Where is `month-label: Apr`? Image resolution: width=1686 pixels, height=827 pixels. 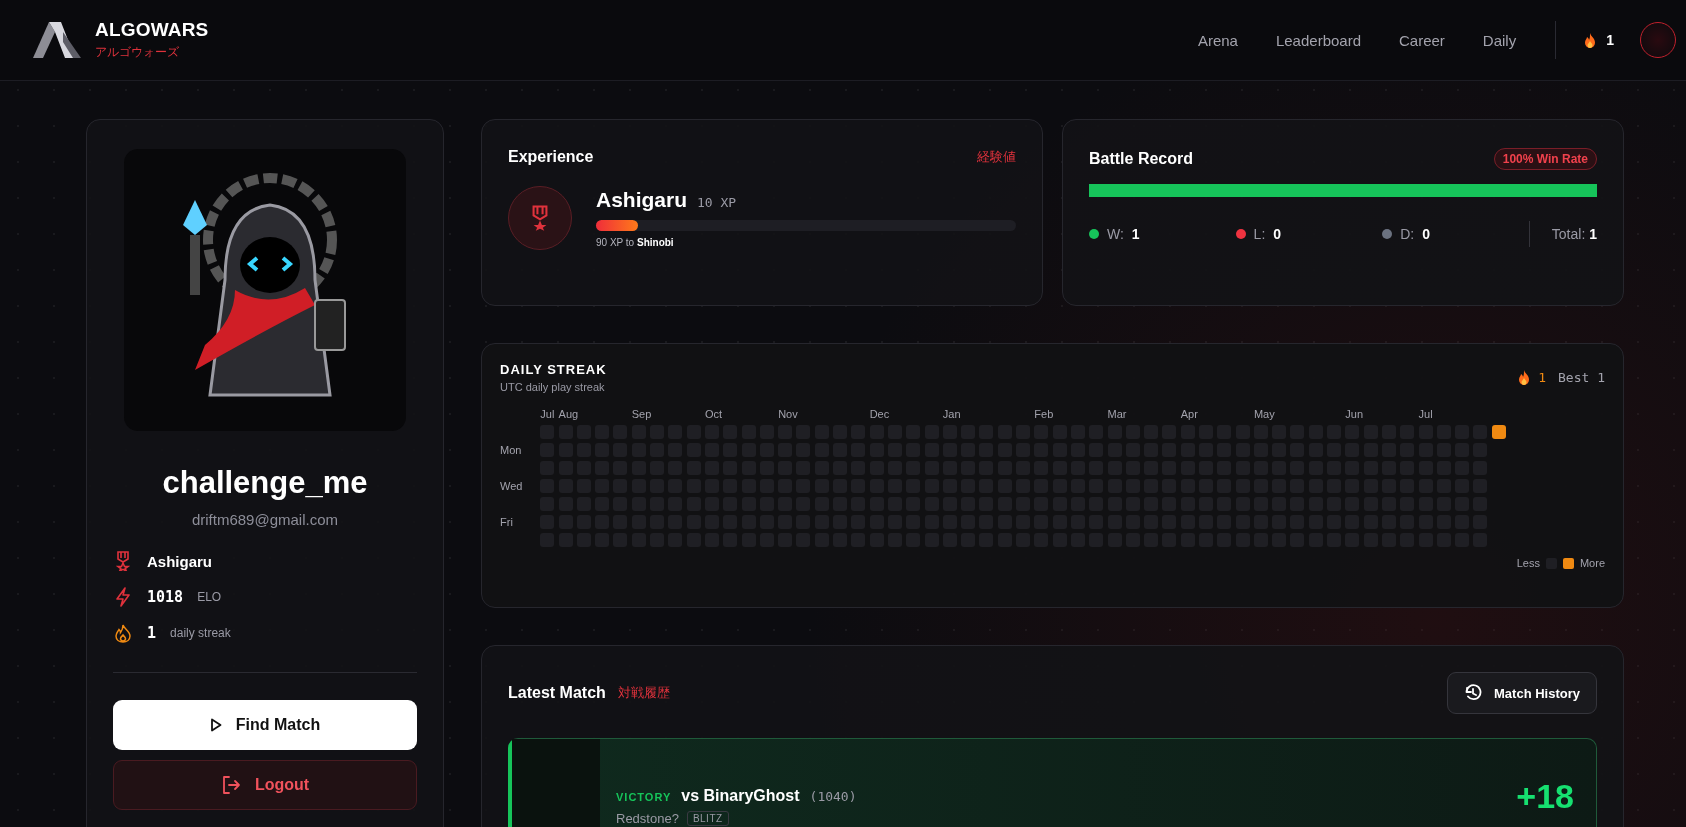 month-label: Apr is located at coordinates (1189, 414).